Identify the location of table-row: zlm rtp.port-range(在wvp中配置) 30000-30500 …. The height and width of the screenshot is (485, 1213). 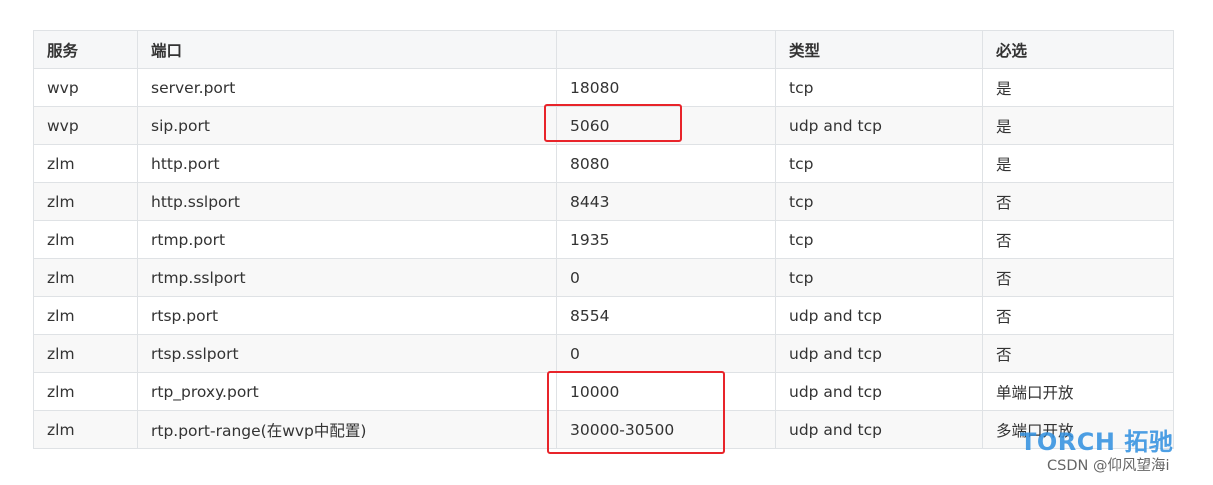
(603, 429).